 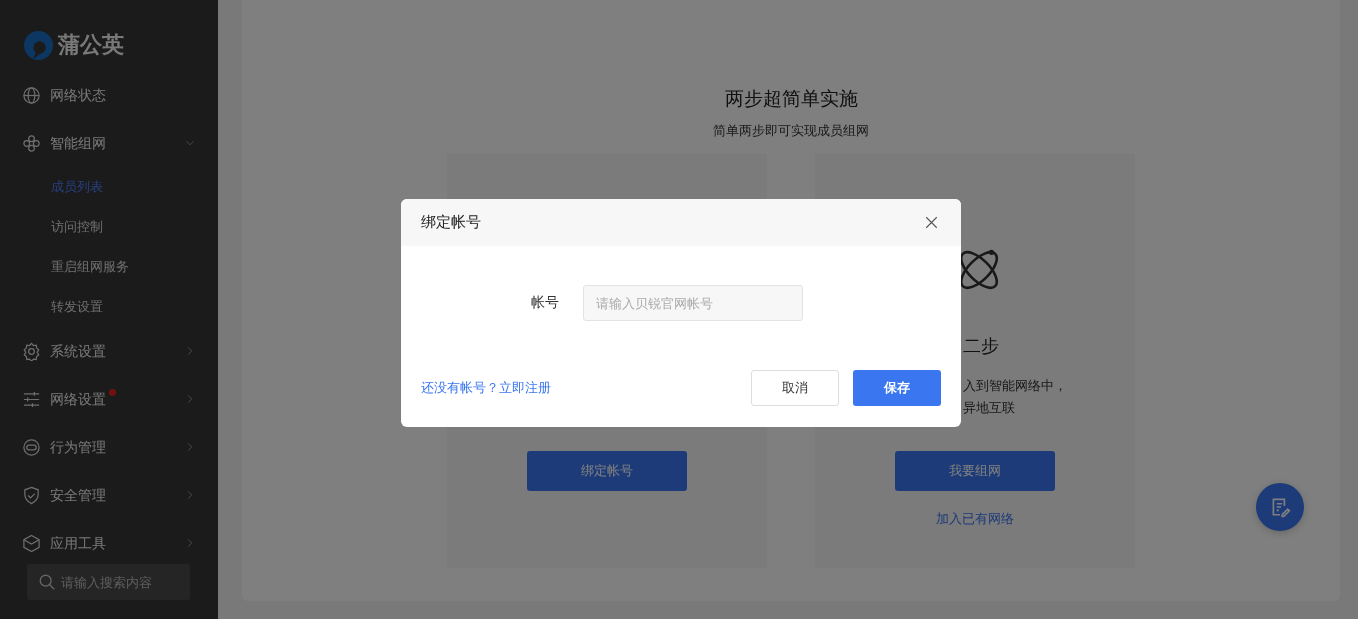 I want to click on menu-label: 网络状态, so click(x=78, y=95).